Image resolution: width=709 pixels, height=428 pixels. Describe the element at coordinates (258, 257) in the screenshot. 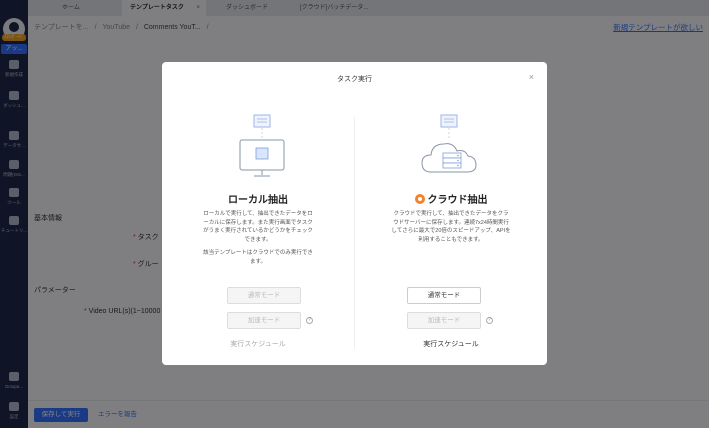

I see `local-note: 該当テンプレートはクラウドでのみ実行できます。` at that location.